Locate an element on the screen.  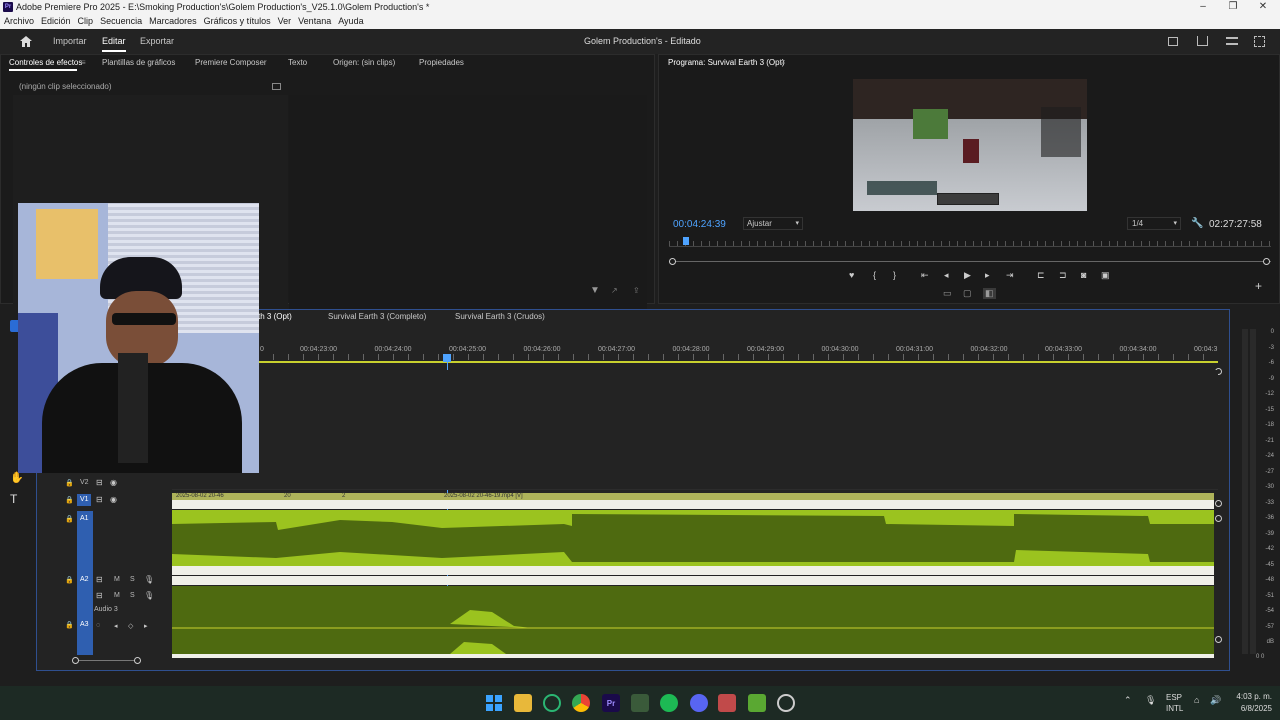
go-to-in-icon: ⇤ is located at coordinates (925, 275).